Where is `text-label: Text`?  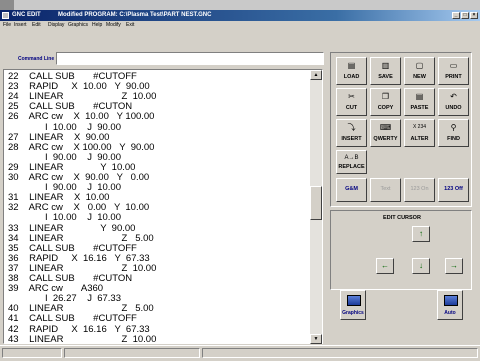 text-label: Text is located at coordinates (385, 189).